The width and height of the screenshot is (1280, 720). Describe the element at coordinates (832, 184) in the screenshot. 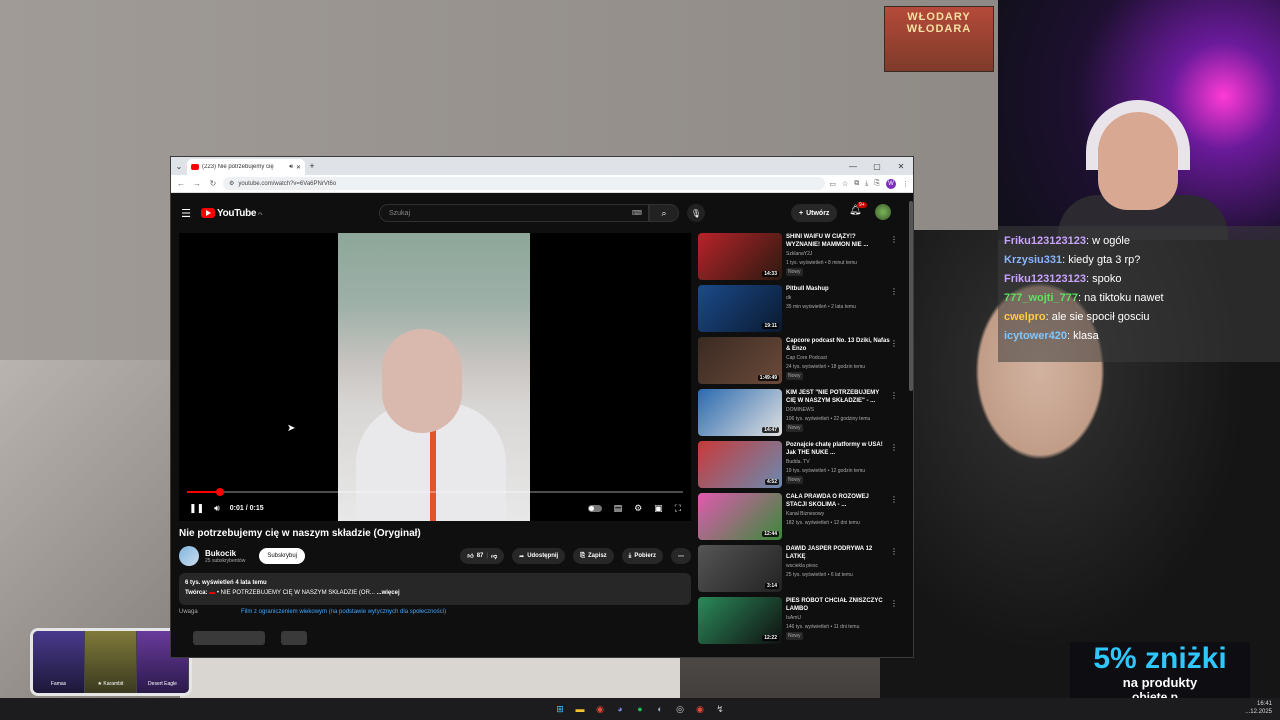

I see `cast-icon: ▭` at that location.